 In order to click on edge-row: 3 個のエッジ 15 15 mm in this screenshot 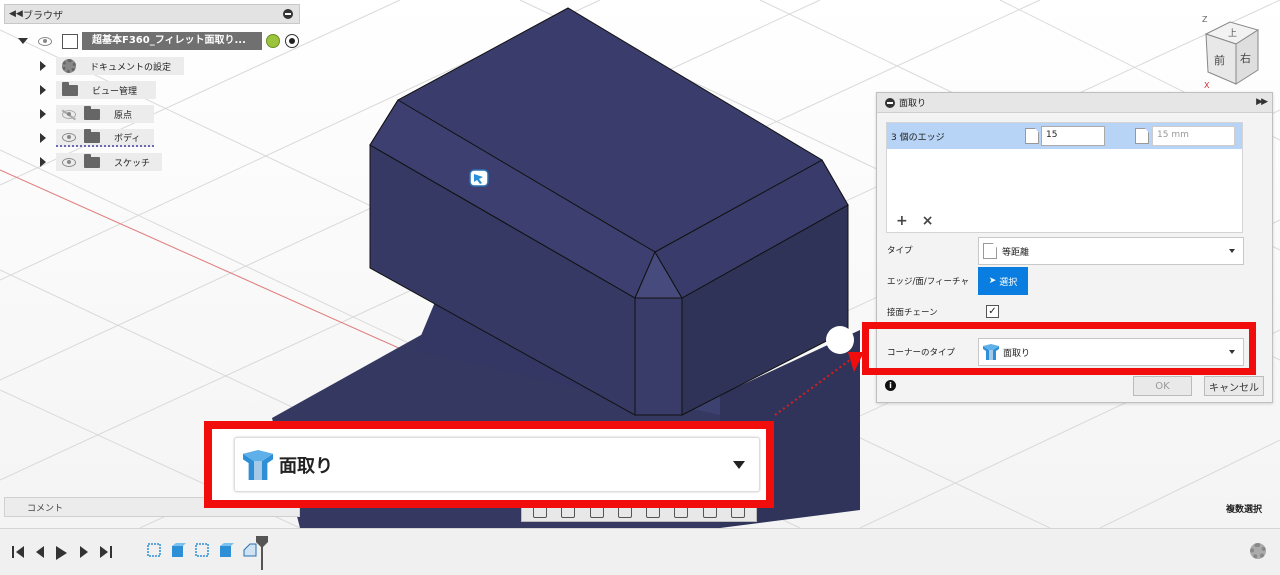, I will do `click(1064, 136)`.